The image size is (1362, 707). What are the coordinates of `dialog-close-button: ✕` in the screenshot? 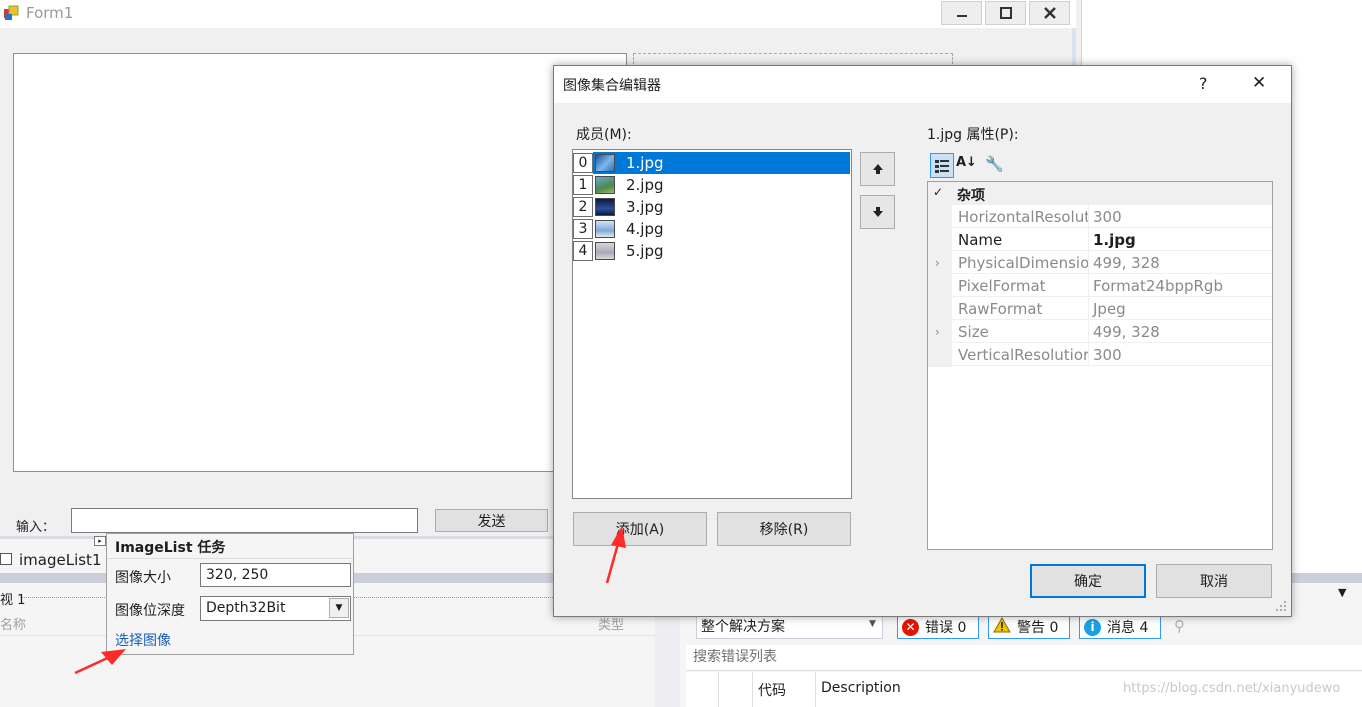 It's located at (1259, 83).